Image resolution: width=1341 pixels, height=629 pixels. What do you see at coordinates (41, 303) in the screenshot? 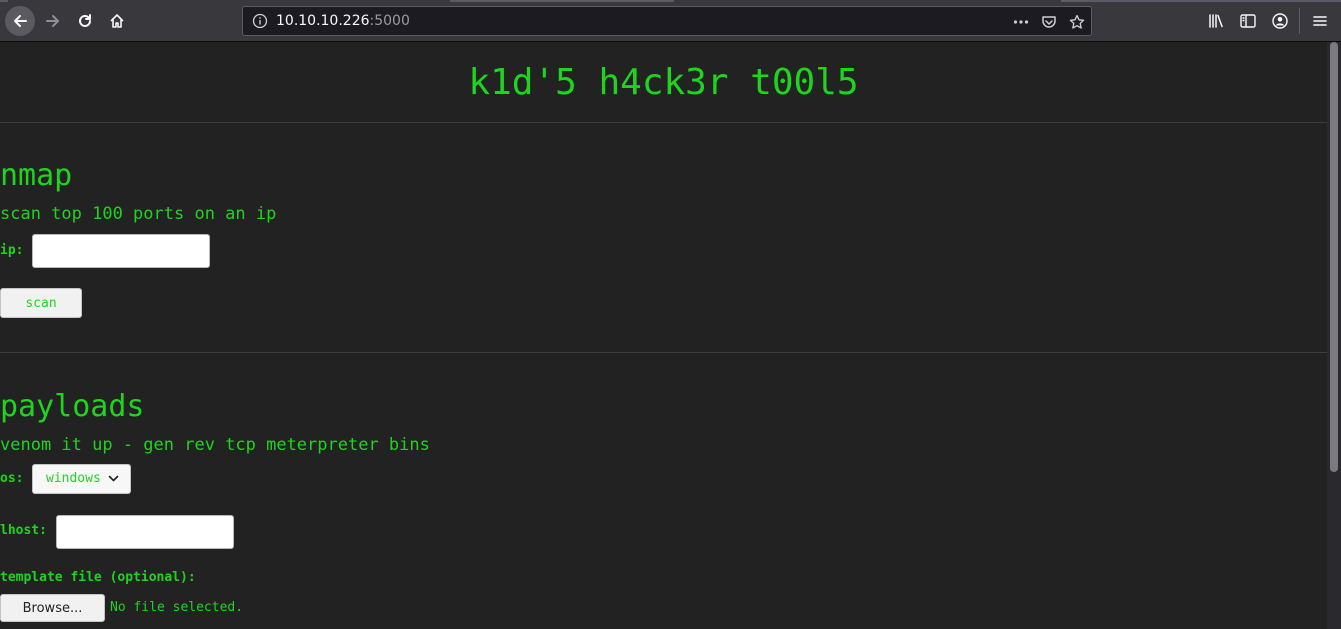
I see `scan-button: scan` at bounding box center [41, 303].